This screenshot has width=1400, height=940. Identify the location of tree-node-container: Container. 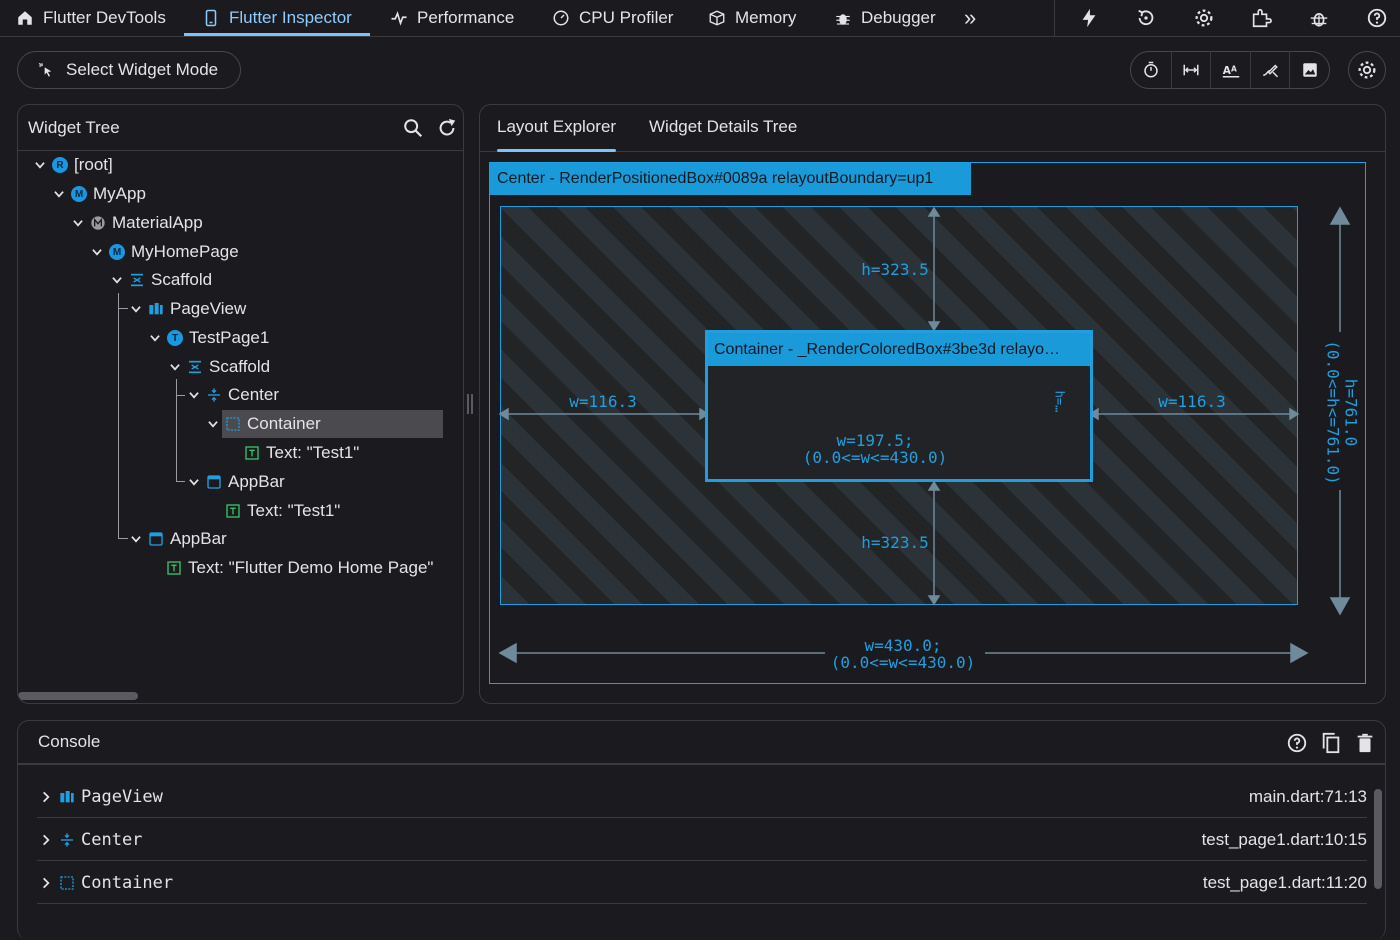
(263, 424).